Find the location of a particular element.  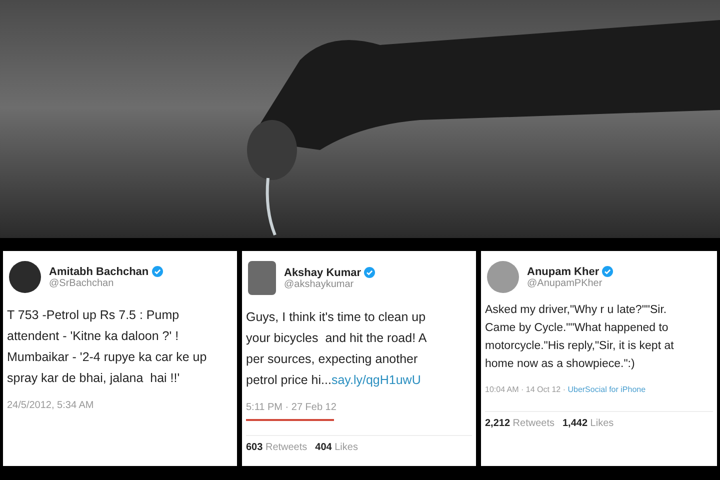

user-handle: @SrBachchan is located at coordinates (82, 283).